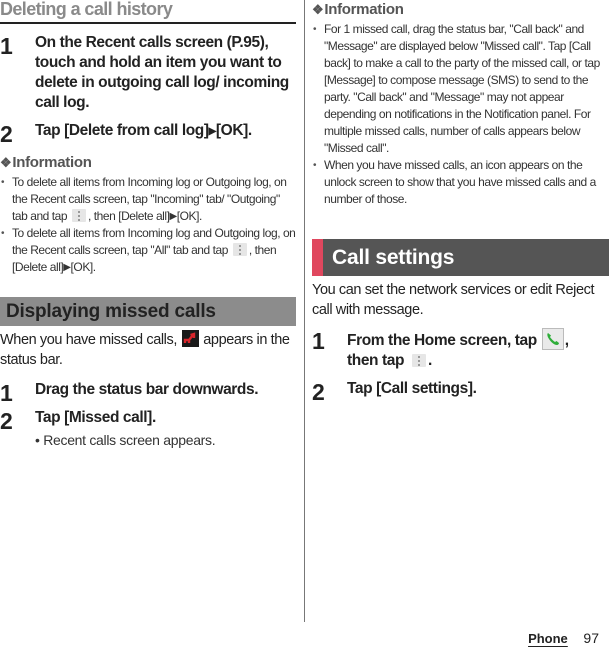  What do you see at coordinates (233, 130) in the screenshot?
I see `step-text-post: [OK].` at bounding box center [233, 130].